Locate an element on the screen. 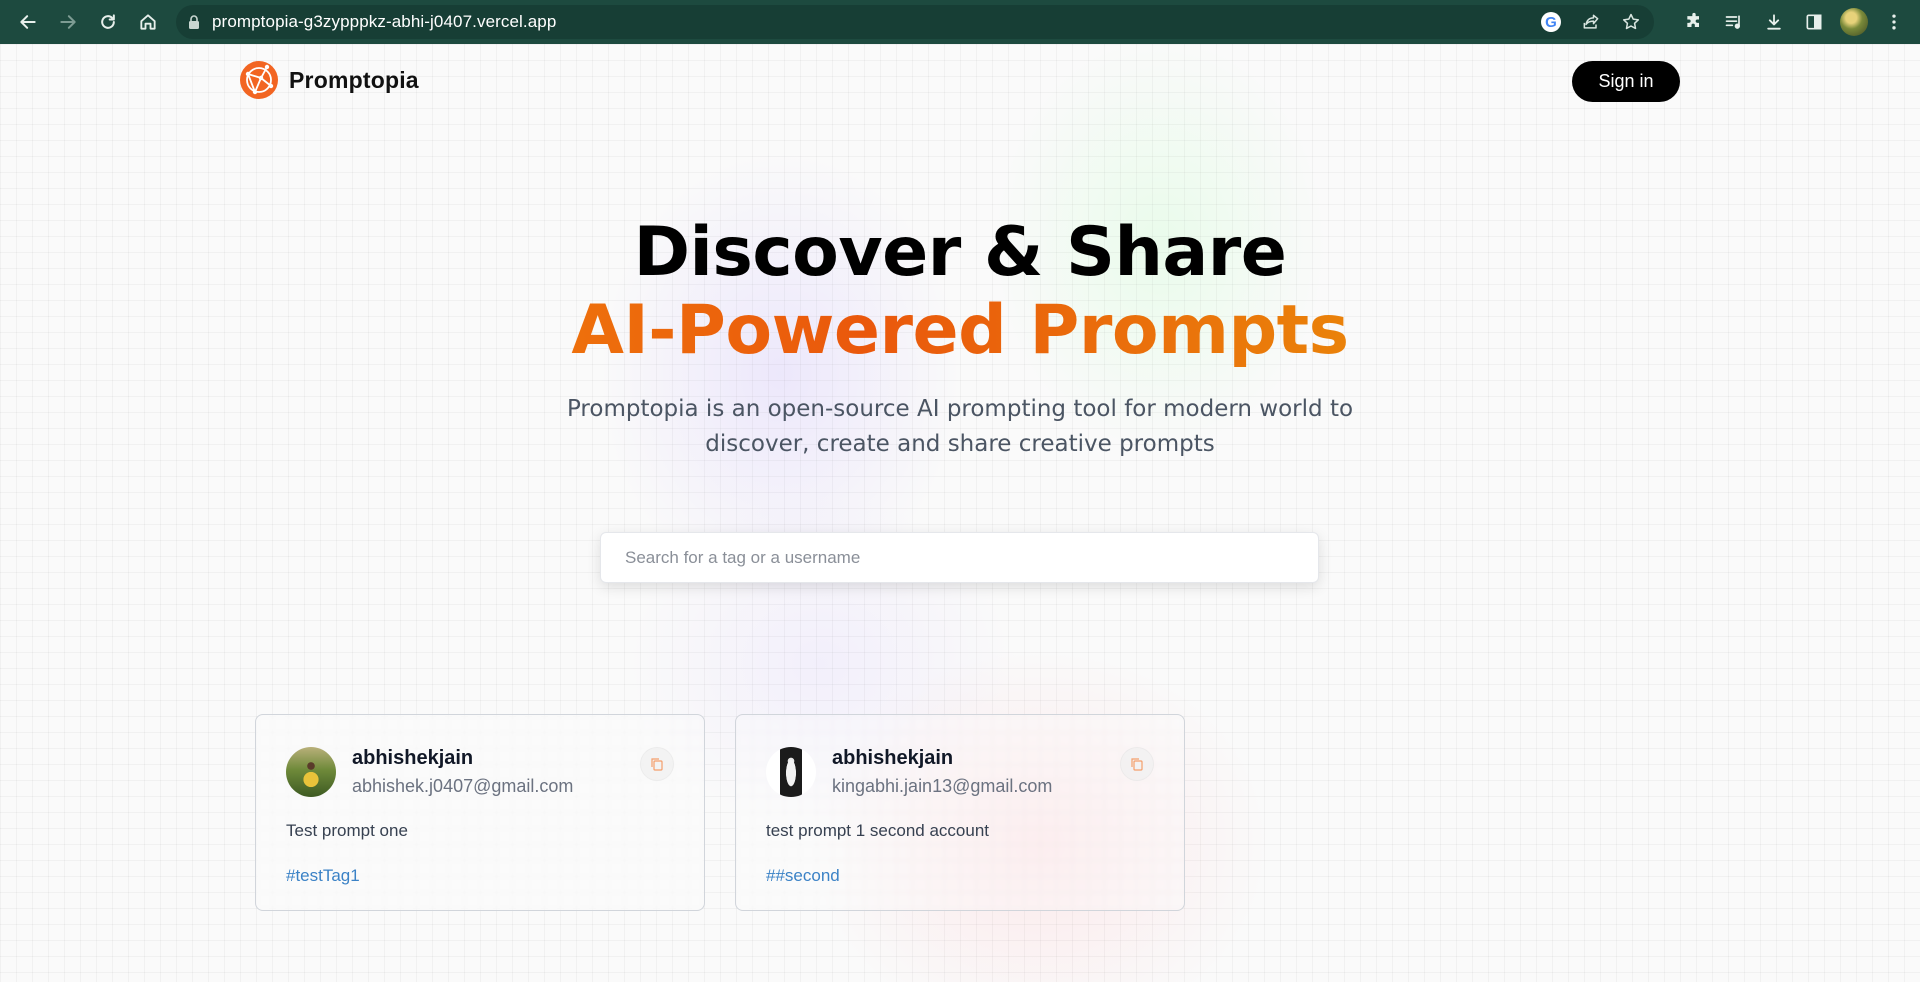 Image resolution: width=1920 pixels, height=982 pixels. extensions-icon is located at coordinates (1694, 22).